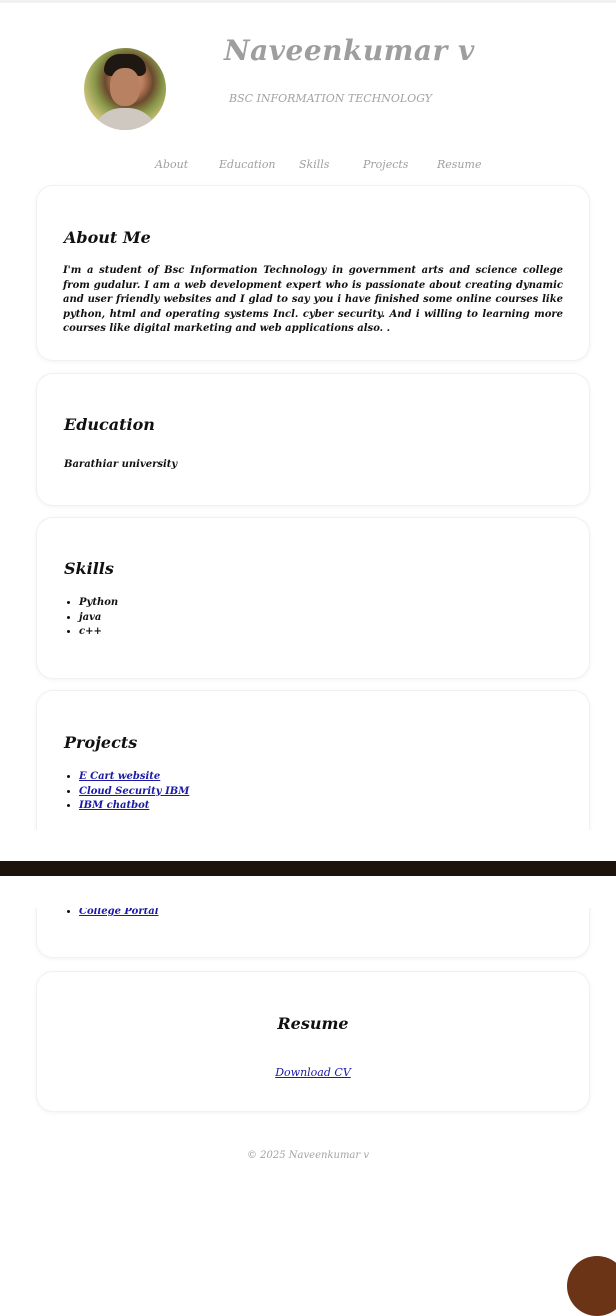 The height and width of the screenshot is (1316, 616). What do you see at coordinates (98, 632) in the screenshot?
I see `list-item: c++` at bounding box center [98, 632].